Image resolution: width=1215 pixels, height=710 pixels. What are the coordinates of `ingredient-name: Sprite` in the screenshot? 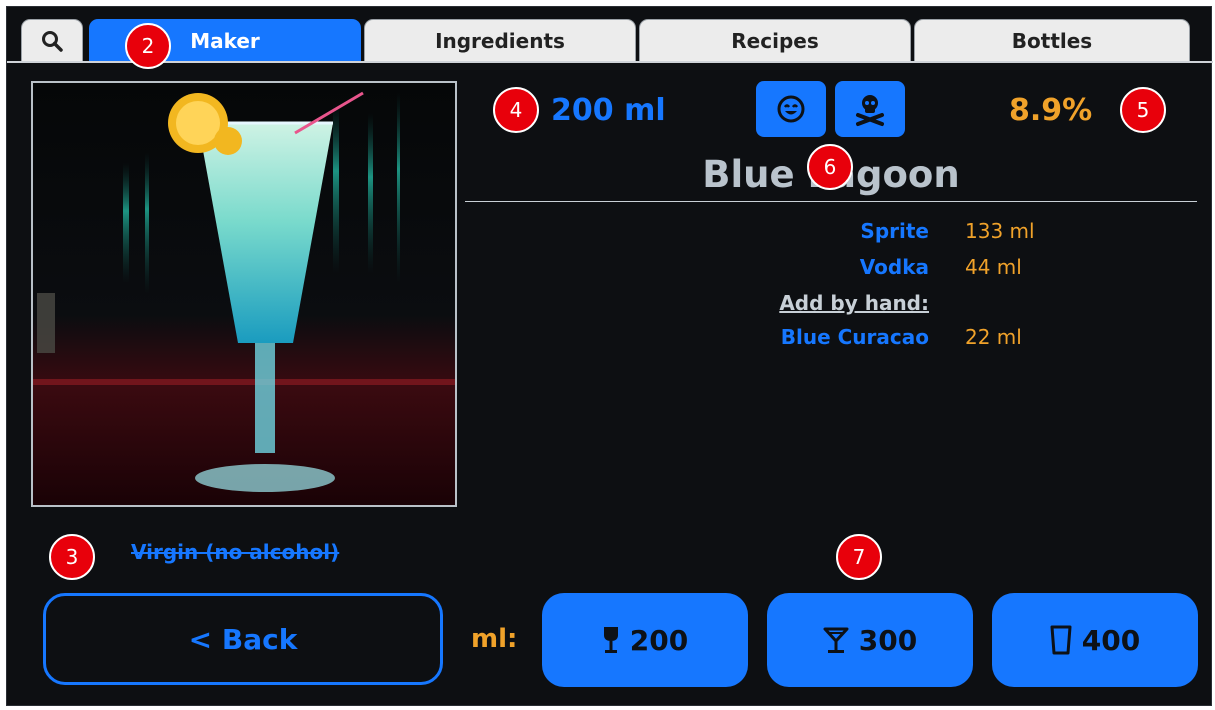 It's located at (894, 231).